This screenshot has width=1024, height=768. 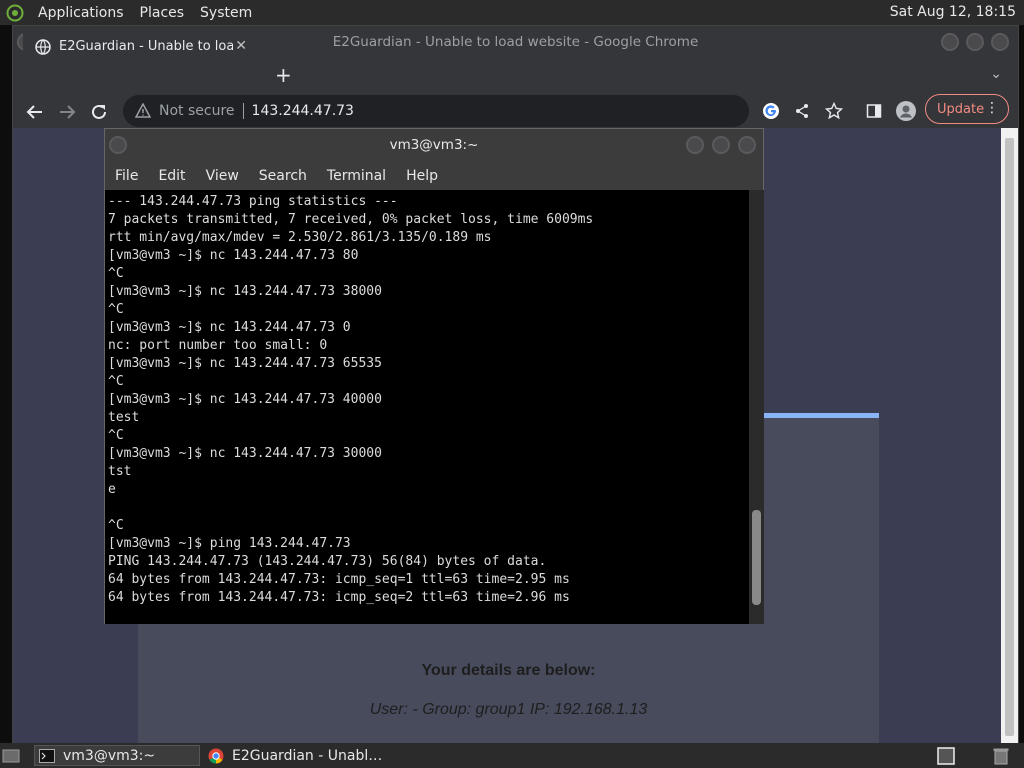 What do you see at coordinates (233, 255) in the screenshot?
I see `terminal-line: [vm3@vm3 ~]$ nc 143.244.47.73 80` at bounding box center [233, 255].